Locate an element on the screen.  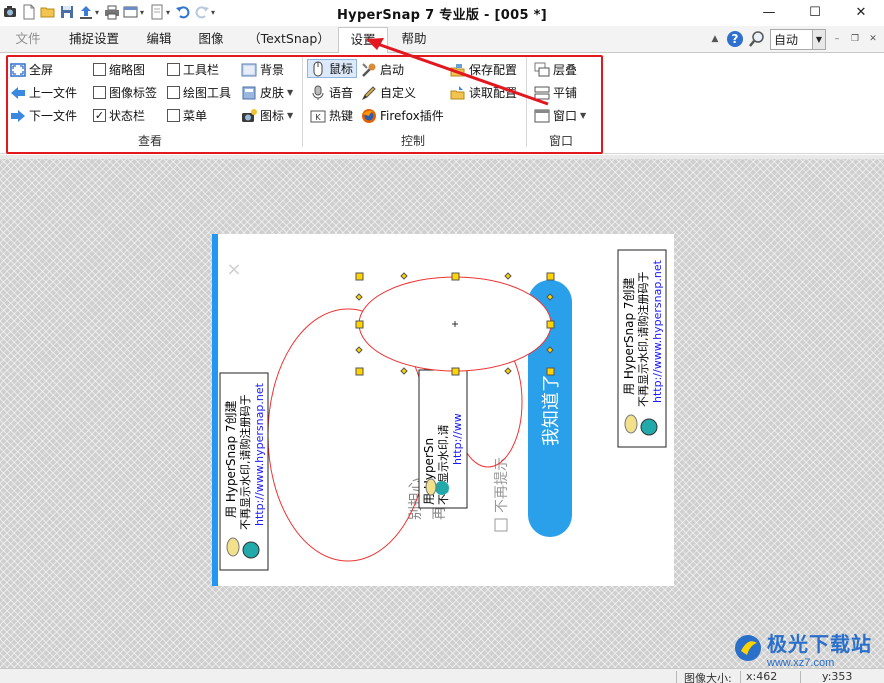
watermark-right-line1: 用 HyperSnap 7创建 is located at coordinates (629, 336).